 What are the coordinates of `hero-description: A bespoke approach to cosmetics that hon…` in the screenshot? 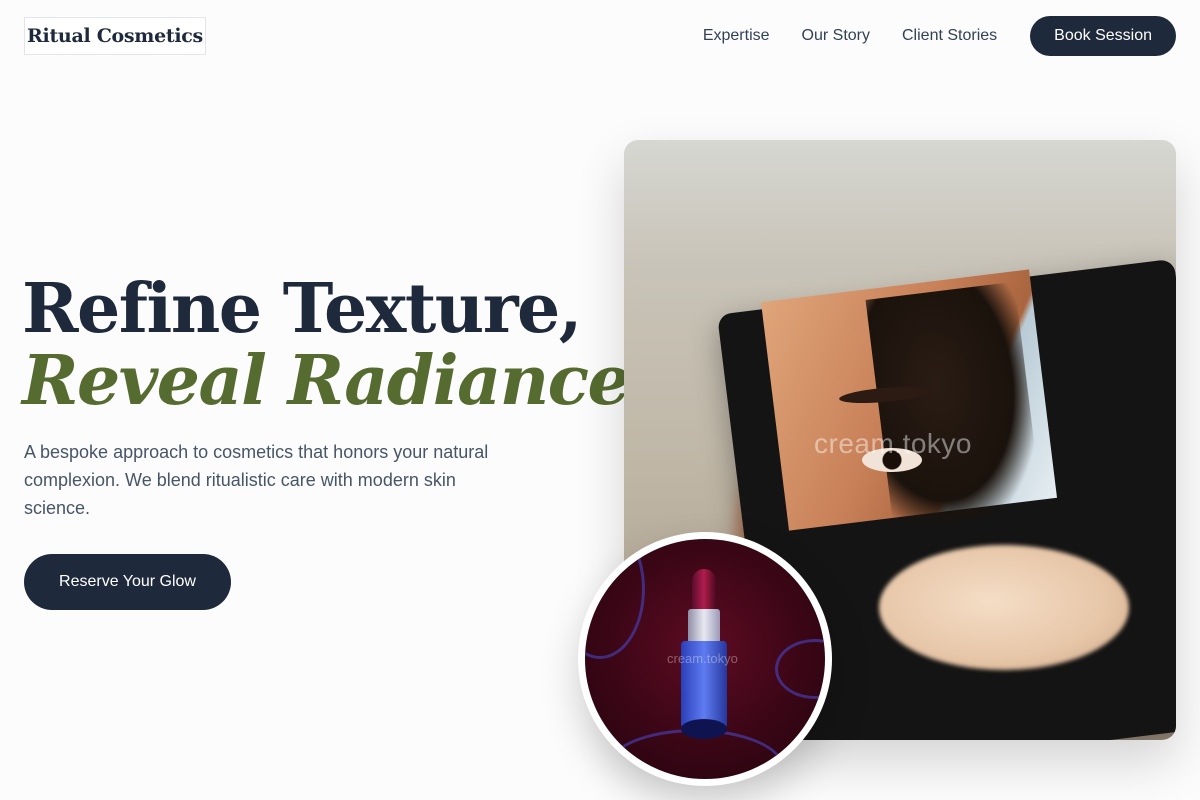 It's located at (256, 480).